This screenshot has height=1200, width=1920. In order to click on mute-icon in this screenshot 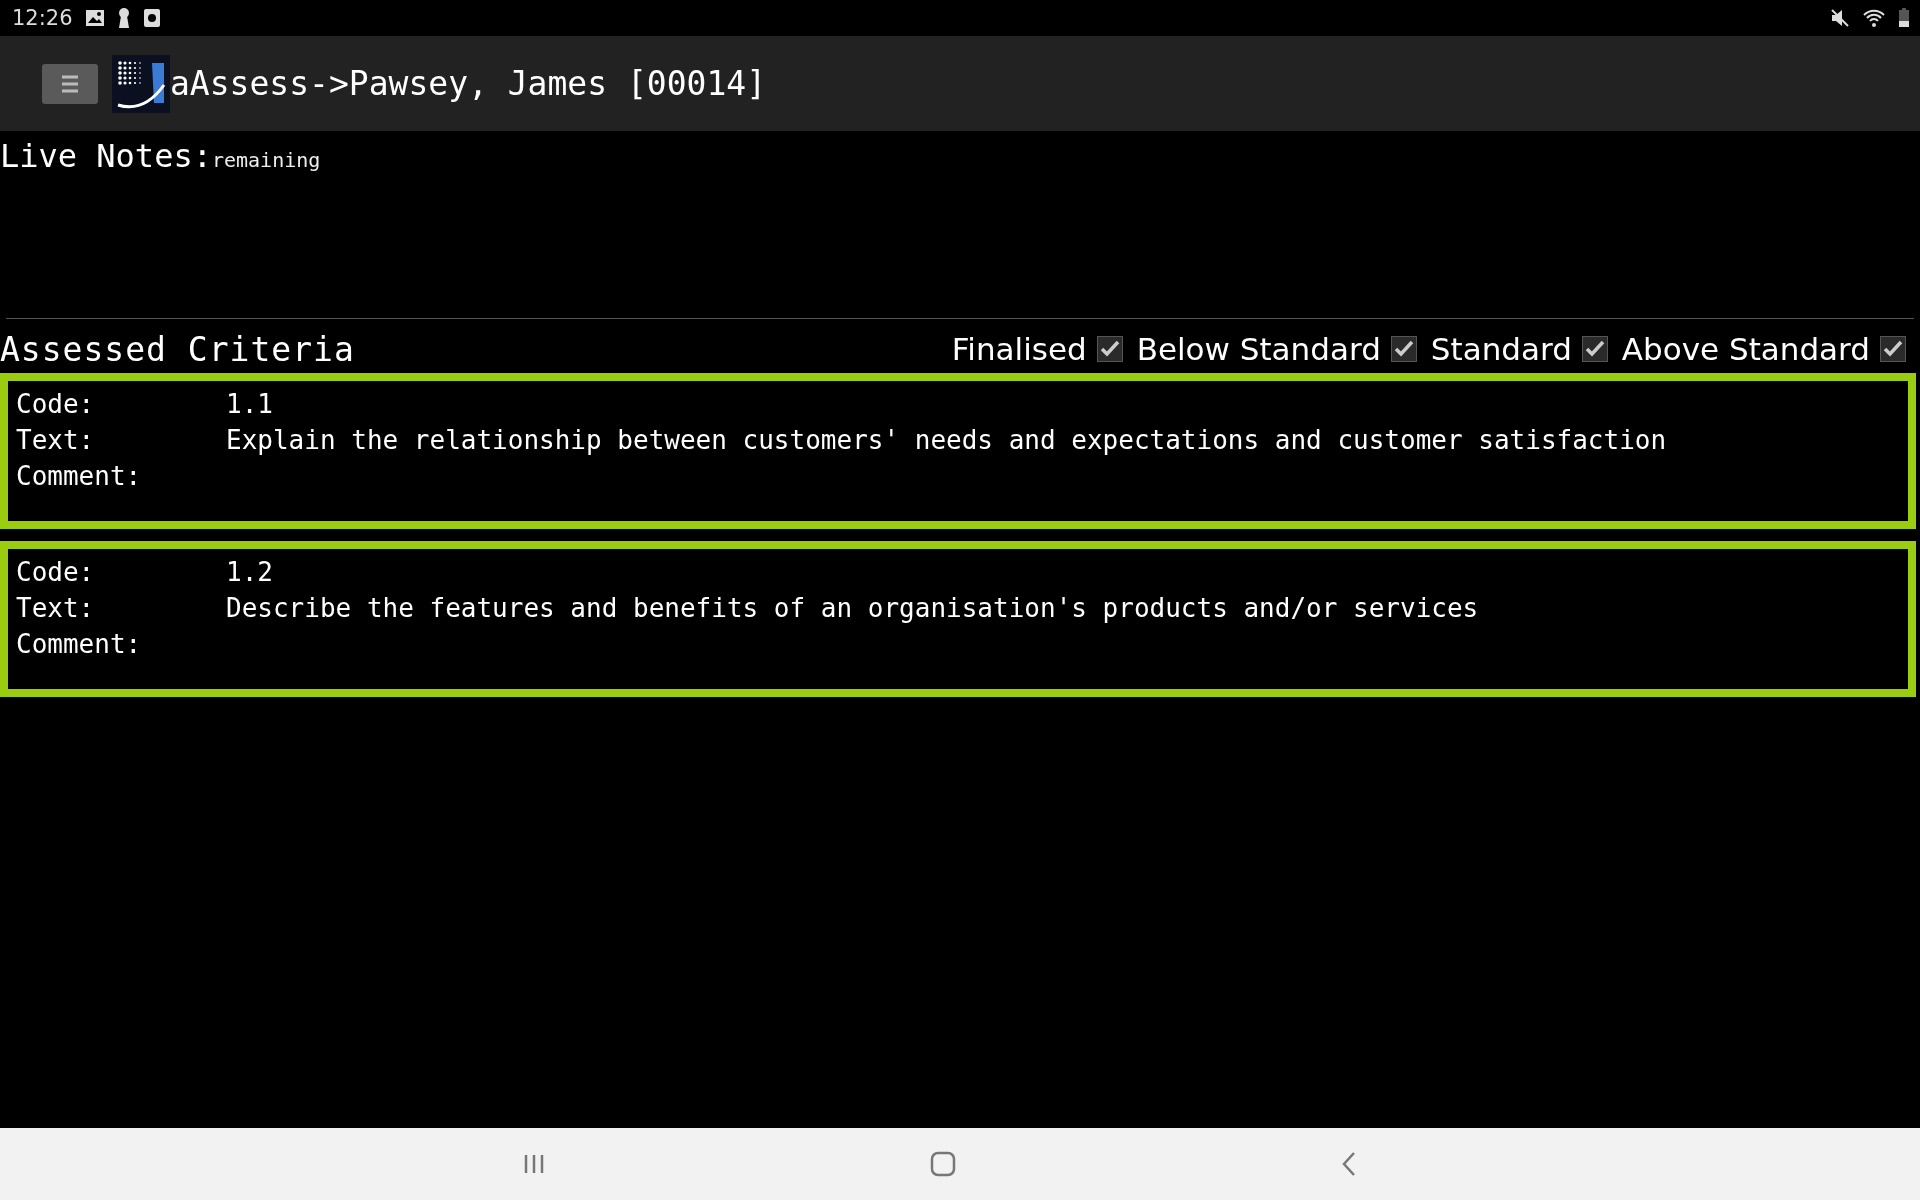, I will do `click(1840, 18)`.